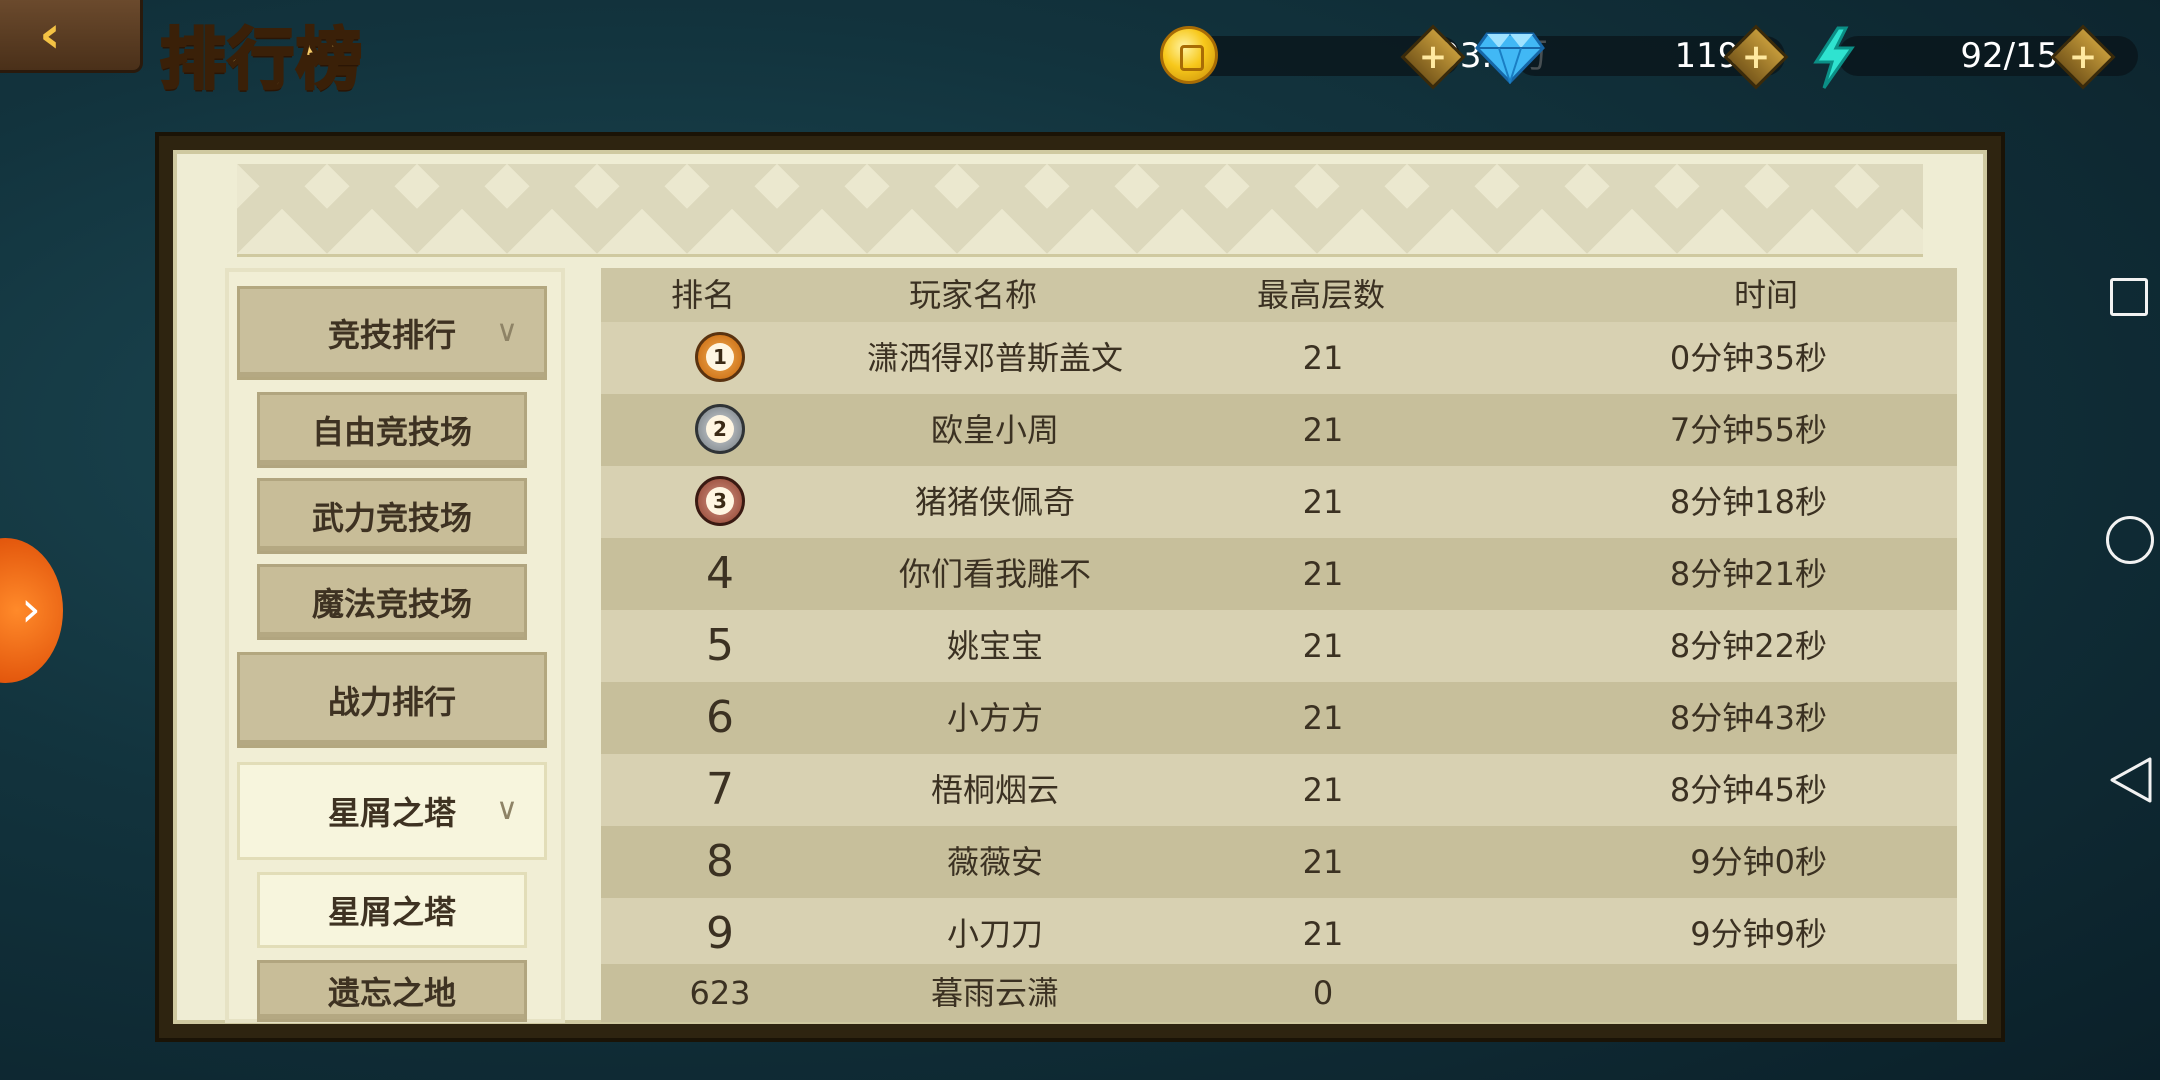 This screenshot has height=1080, width=2160. What do you see at coordinates (1279, 358) in the screenshot?
I see `table-row: 1 潇洒得邓普斯盖文 21 0分钟35秒` at bounding box center [1279, 358].